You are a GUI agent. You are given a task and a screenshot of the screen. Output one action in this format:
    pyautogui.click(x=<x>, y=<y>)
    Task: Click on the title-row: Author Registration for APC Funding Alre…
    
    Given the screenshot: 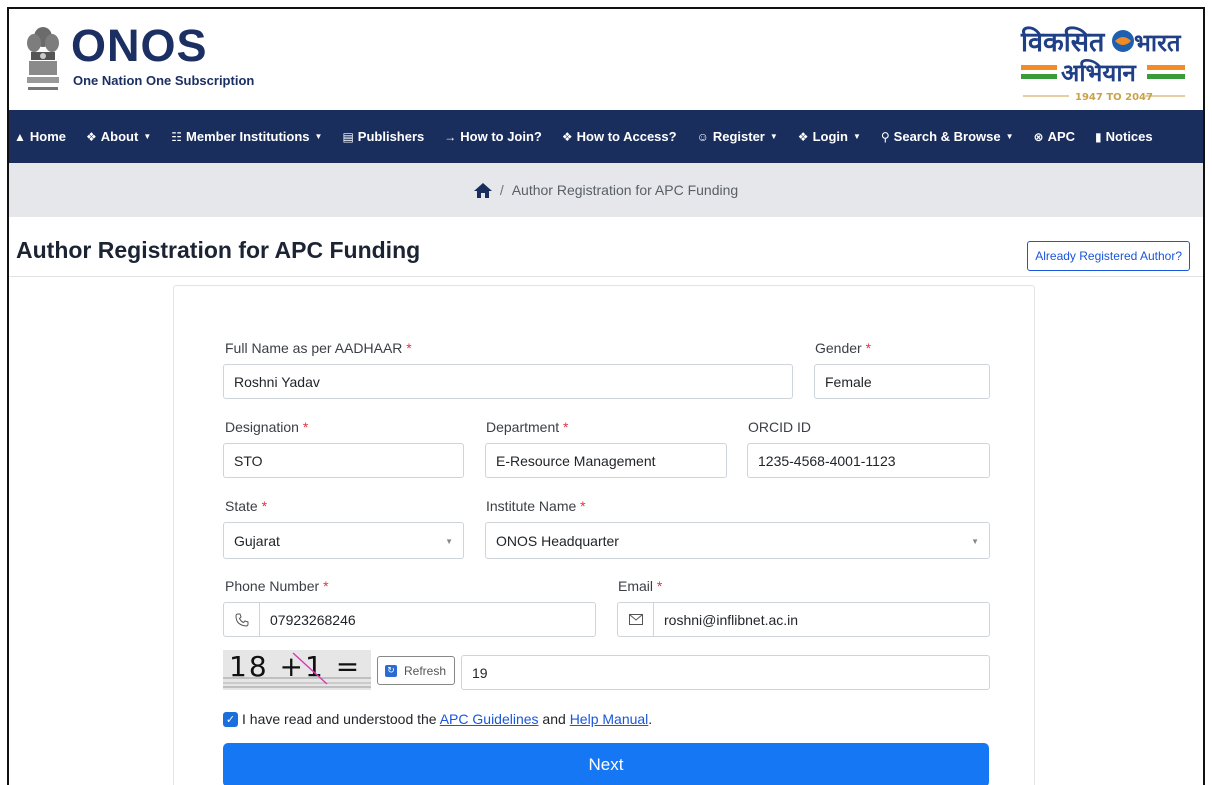 What is the action you would take?
    pyautogui.click(x=606, y=247)
    